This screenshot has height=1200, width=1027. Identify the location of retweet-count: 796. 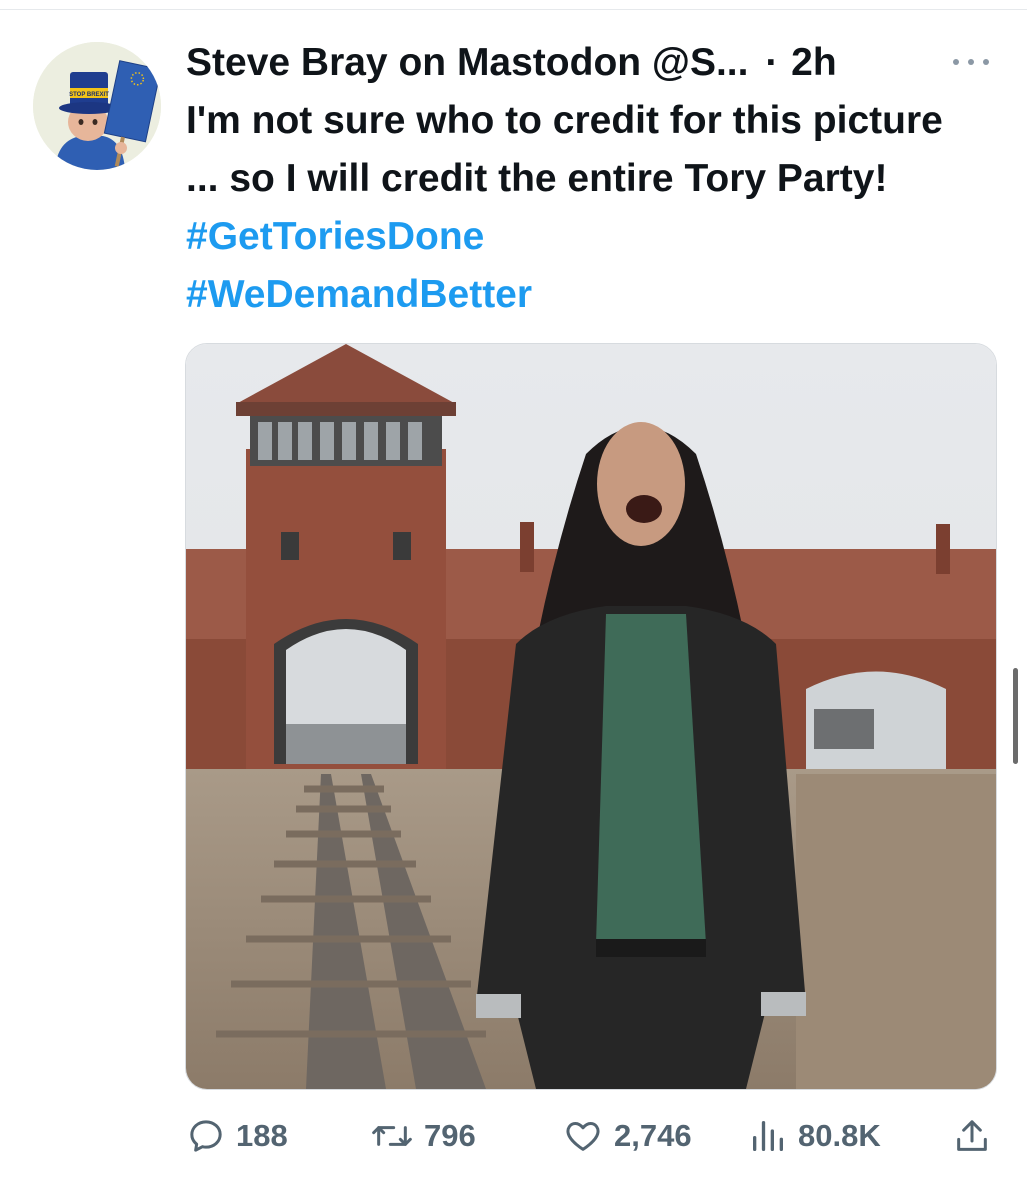
(450, 1135).